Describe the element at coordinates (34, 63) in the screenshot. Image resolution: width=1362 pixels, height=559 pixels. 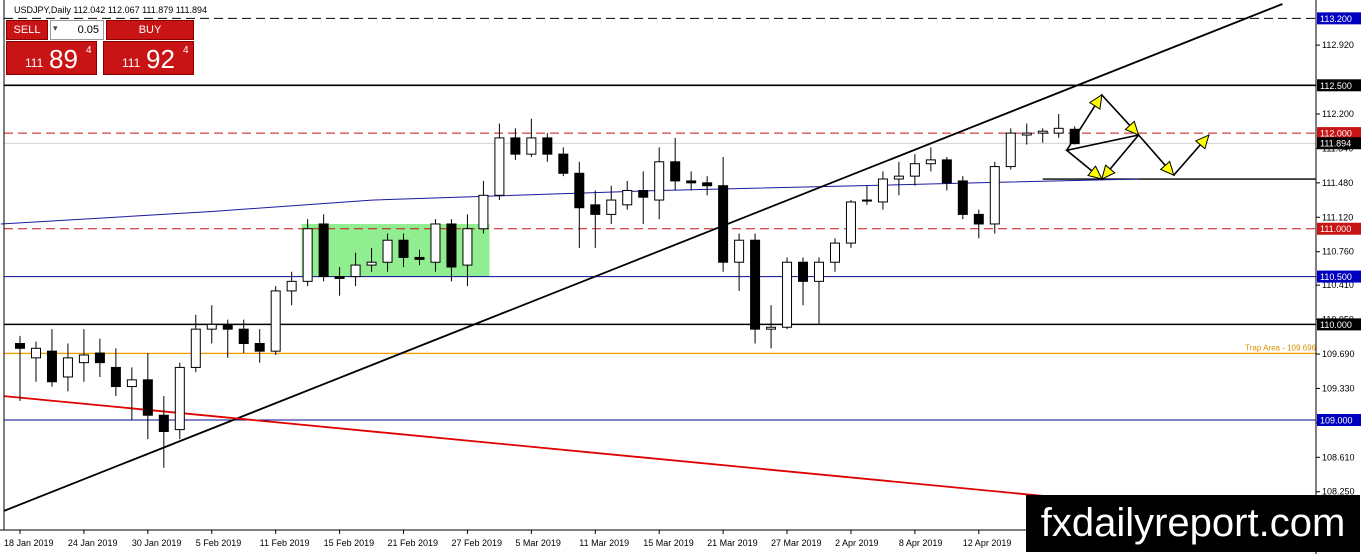
I see `sell-price-prefix: 111` at that location.